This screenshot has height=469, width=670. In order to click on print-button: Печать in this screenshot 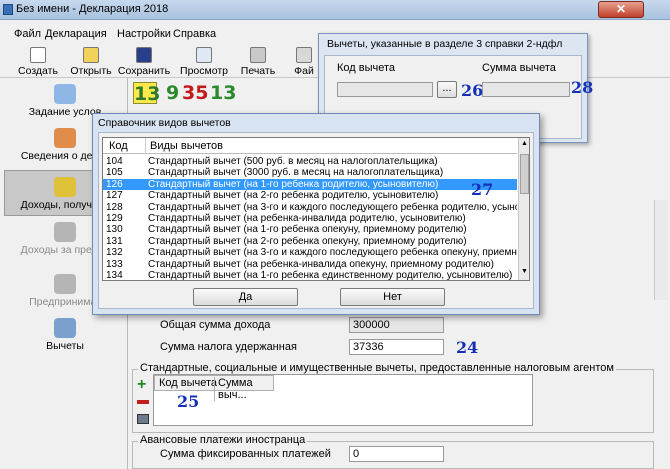, I will do `click(258, 61)`.